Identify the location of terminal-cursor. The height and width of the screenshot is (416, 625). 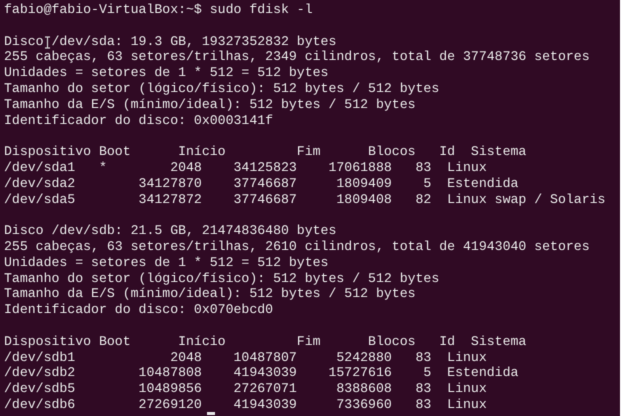
(211, 413).